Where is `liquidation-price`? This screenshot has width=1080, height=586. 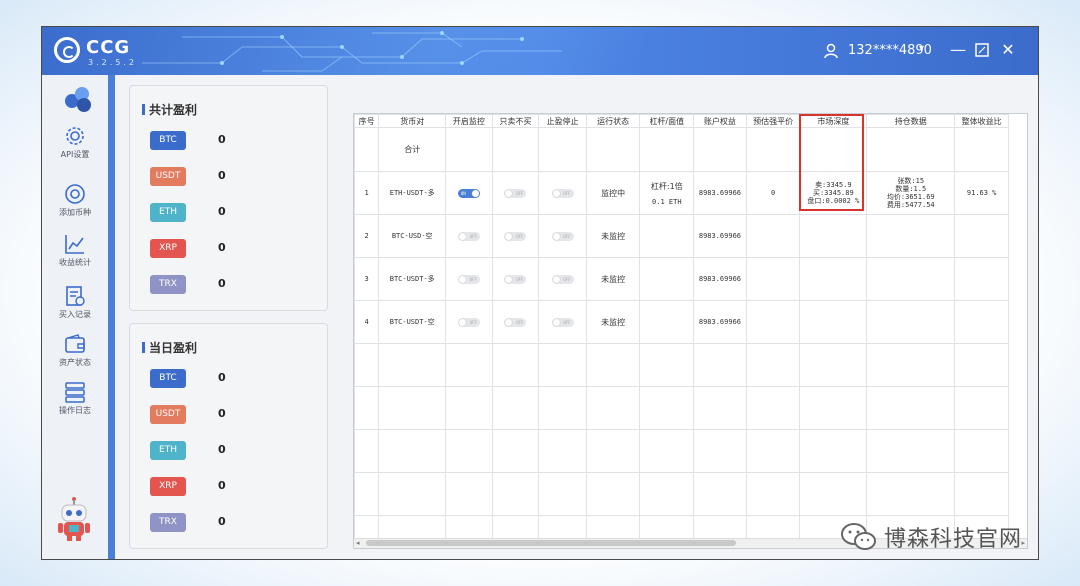
liquidation-price is located at coordinates (773, 322).